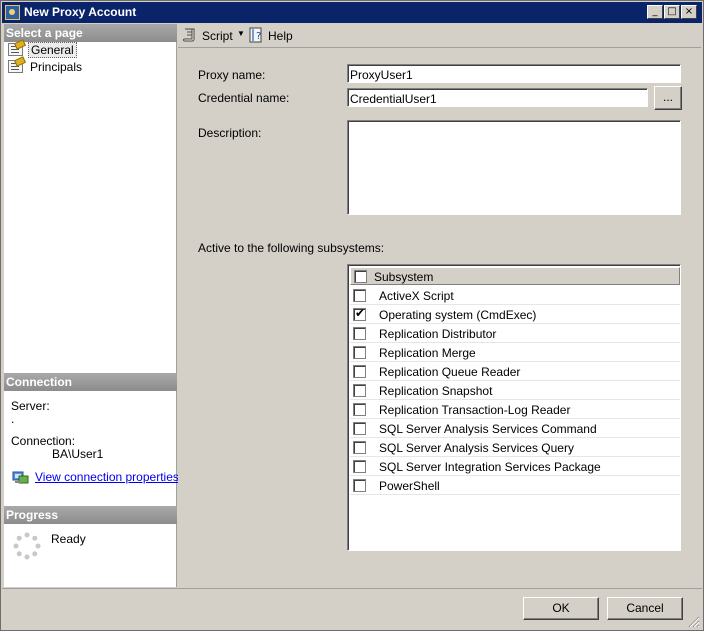  What do you see at coordinates (514, 167) in the screenshot?
I see `description-textarea` at bounding box center [514, 167].